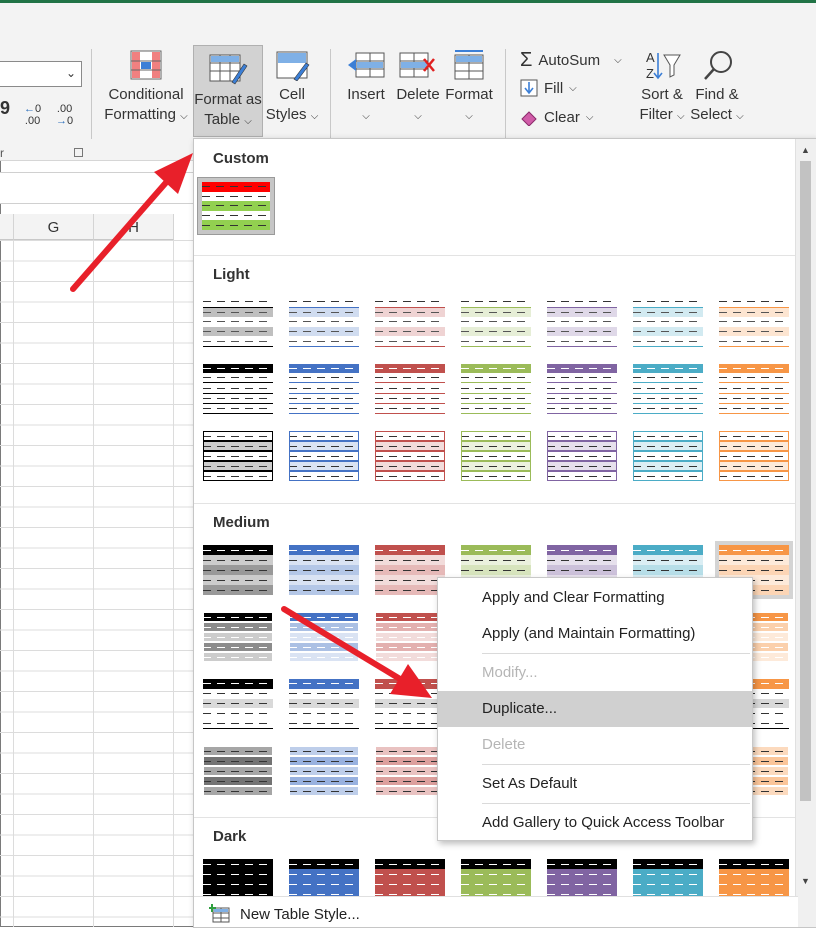 Image resolution: width=816 pixels, height=928 pixels. What do you see at coordinates (78, 152) in the screenshot?
I see `dialog-launcher-icon` at bounding box center [78, 152].